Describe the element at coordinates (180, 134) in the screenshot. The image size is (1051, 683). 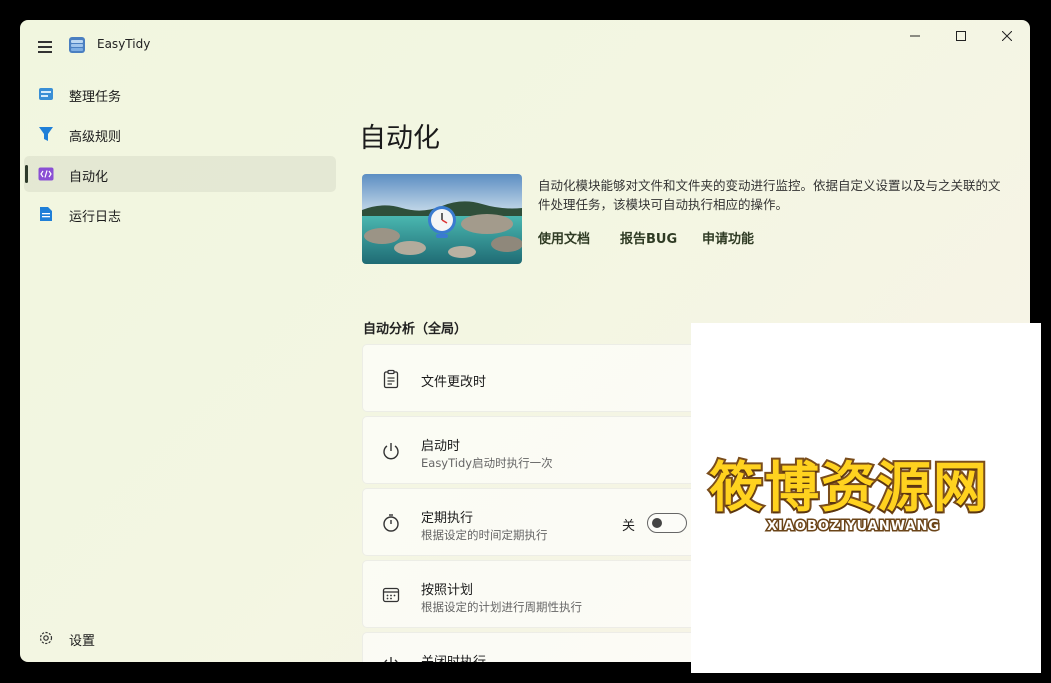
I see `sidebar-item-rules: 高级规则` at that location.